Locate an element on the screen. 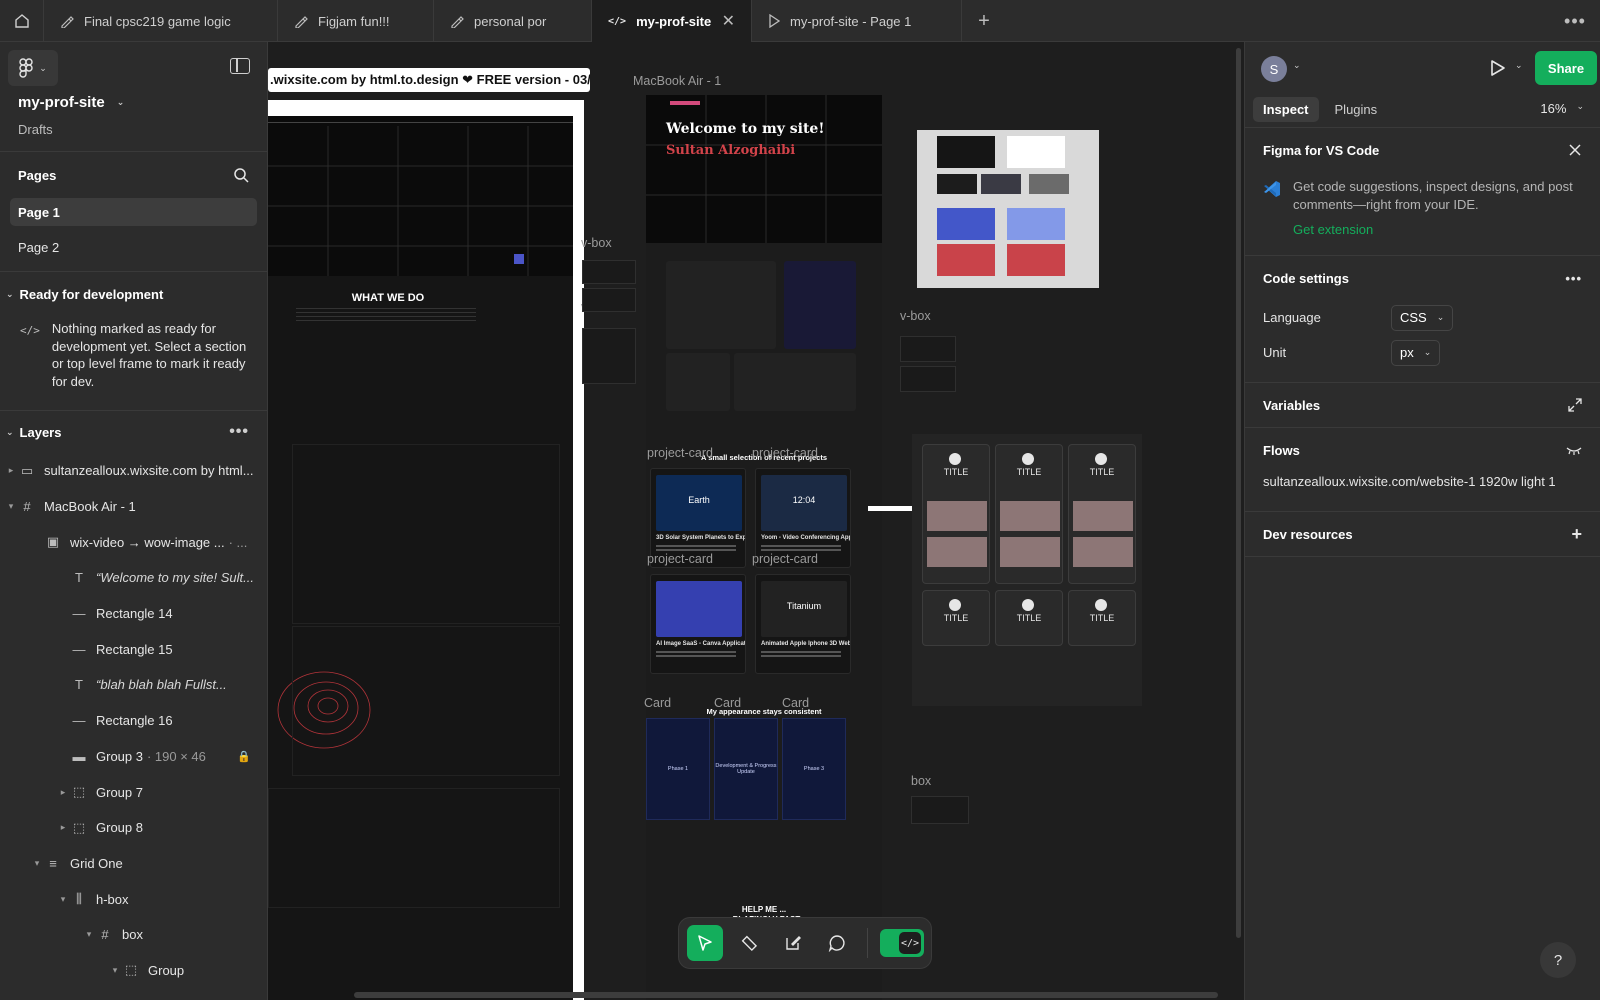 The width and height of the screenshot is (1600, 1000). close-icon is located at coordinates (1575, 150).